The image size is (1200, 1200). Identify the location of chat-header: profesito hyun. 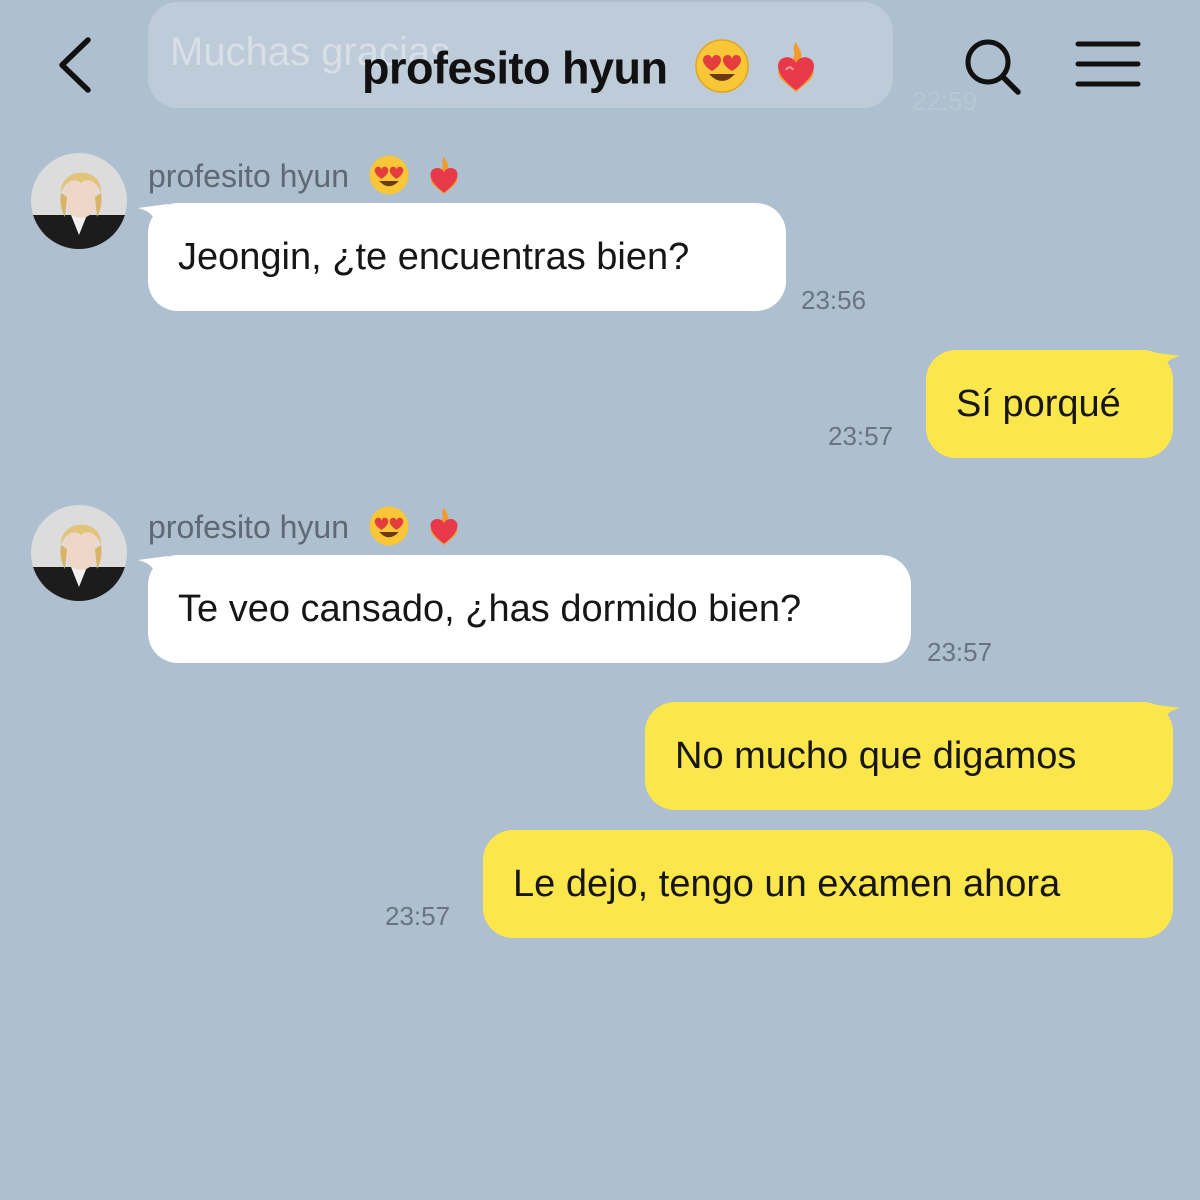
(600, 65).